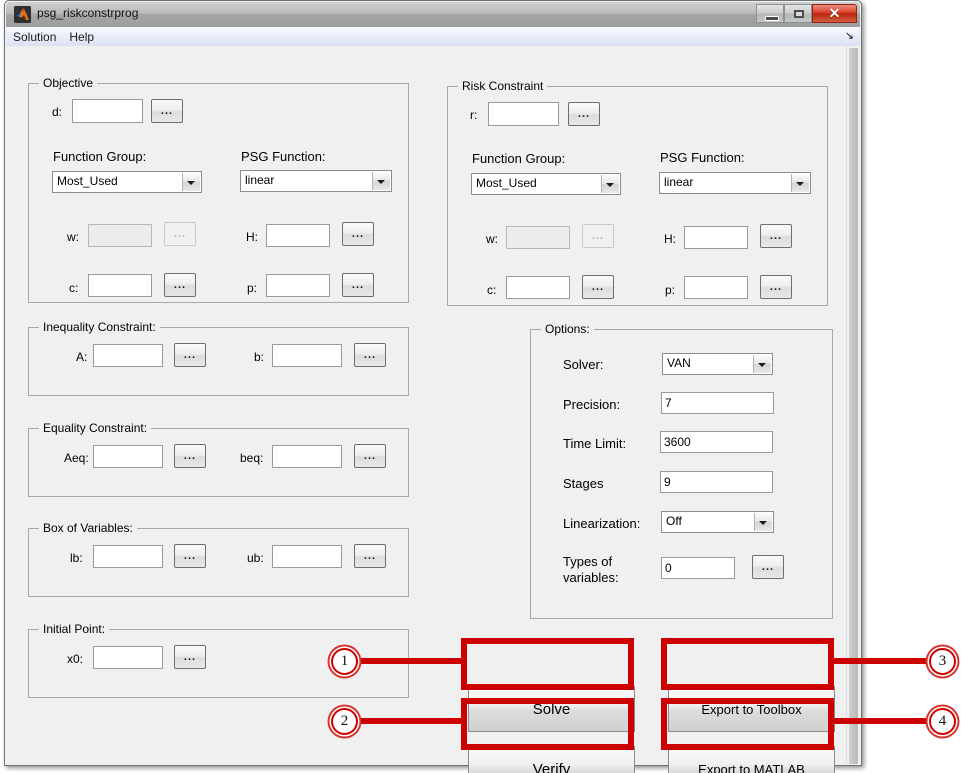 The width and height of the screenshot is (963, 773). Describe the element at coordinates (316, 181) in the screenshot. I see `objective-psg-function-select: linear` at that location.